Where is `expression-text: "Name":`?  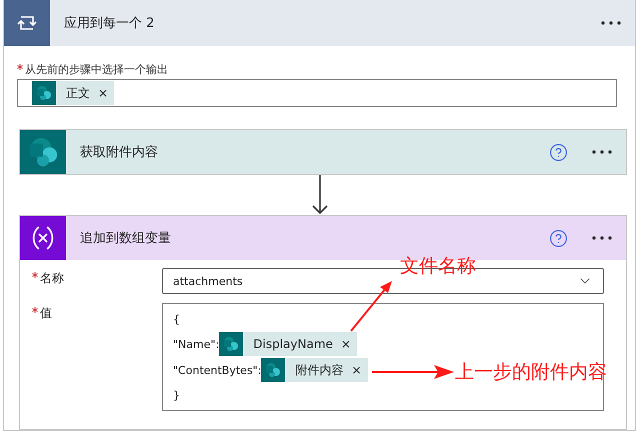
expression-text: "Name": is located at coordinates (196, 344).